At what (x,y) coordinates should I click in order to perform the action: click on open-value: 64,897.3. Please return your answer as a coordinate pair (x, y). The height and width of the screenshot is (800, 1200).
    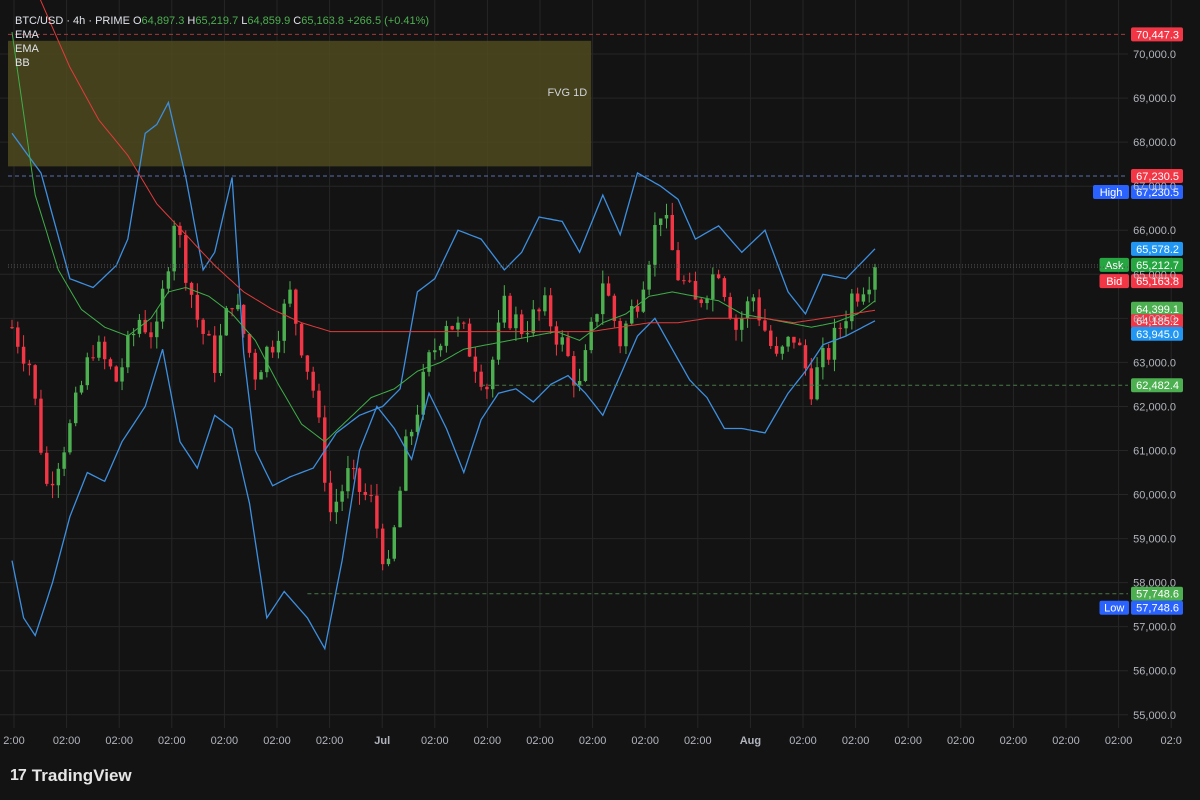
    Looking at the image, I should click on (163, 21).